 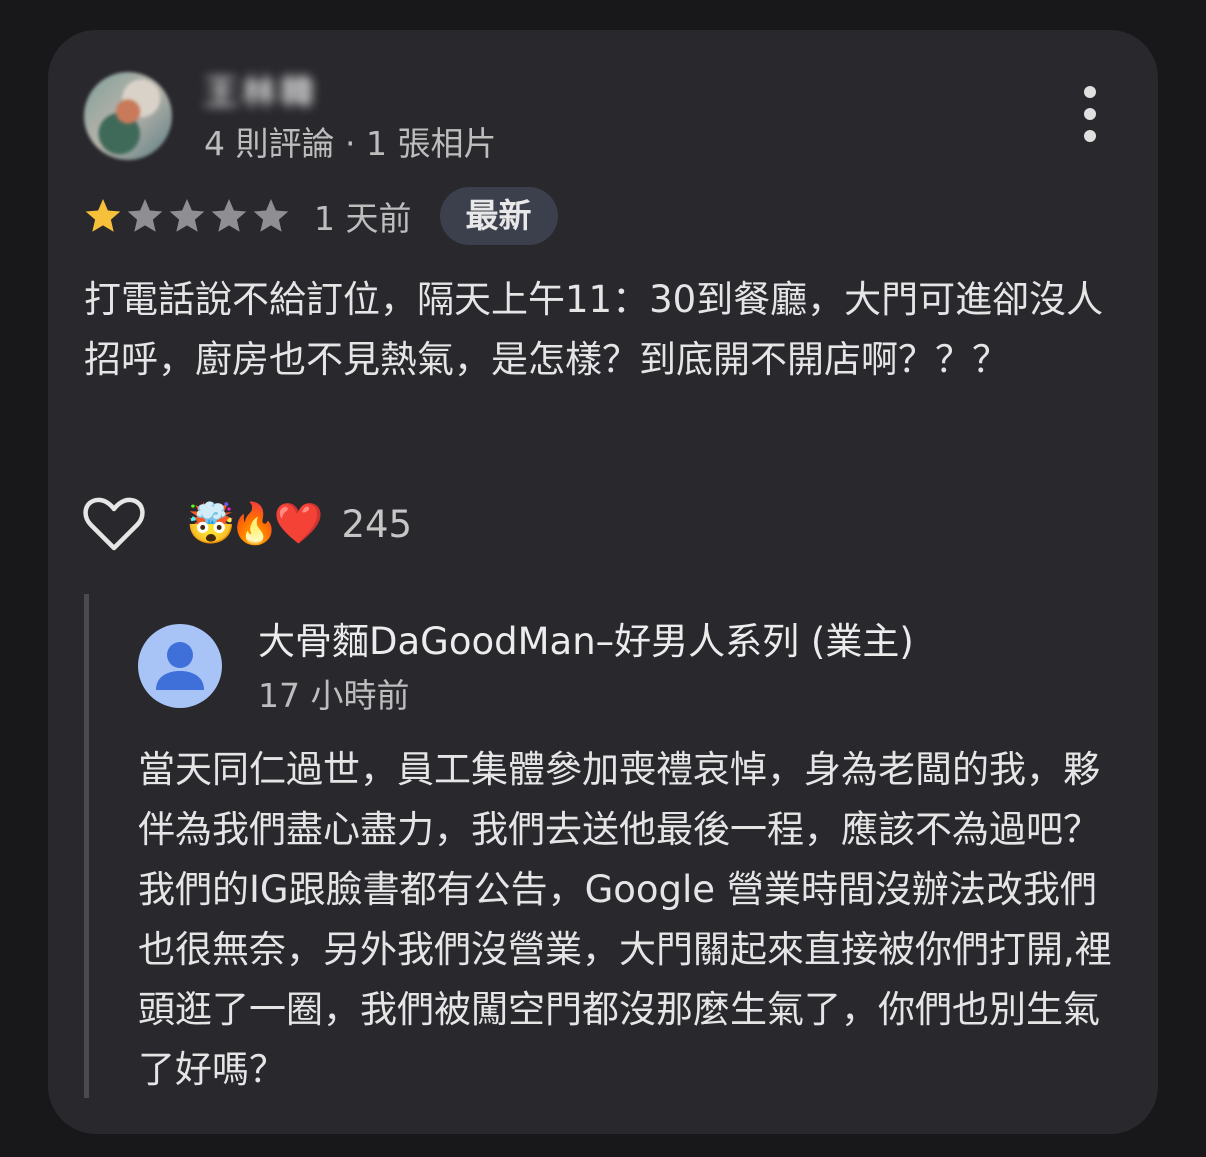 What do you see at coordinates (334, 695) in the screenshot?
I see `reply-time: 17 小時前` at bounding box center [334, 695].